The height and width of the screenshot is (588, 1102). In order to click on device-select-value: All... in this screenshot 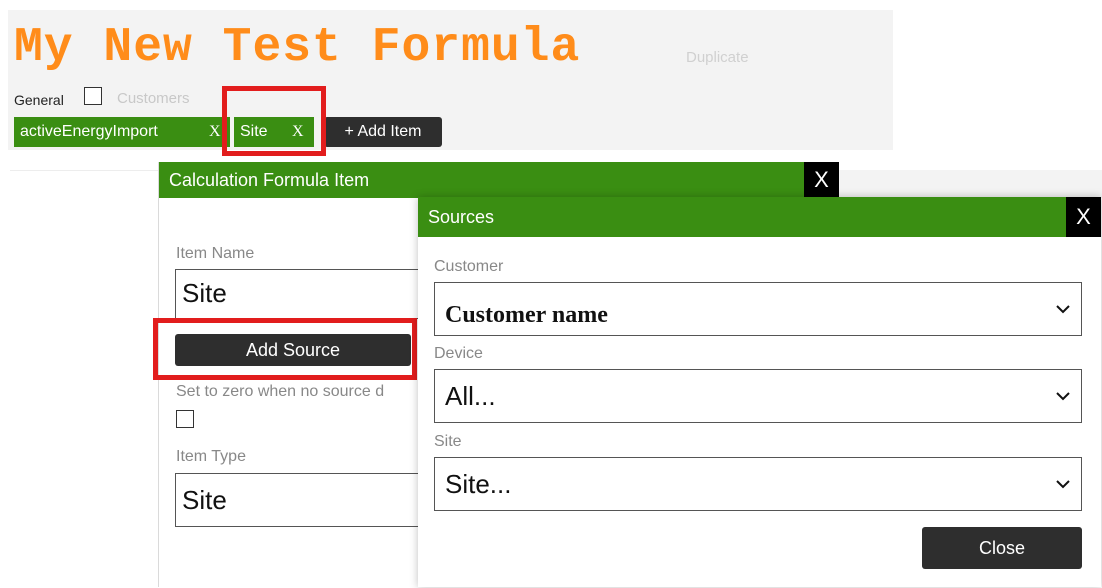, I will do `click(470, 396)`.